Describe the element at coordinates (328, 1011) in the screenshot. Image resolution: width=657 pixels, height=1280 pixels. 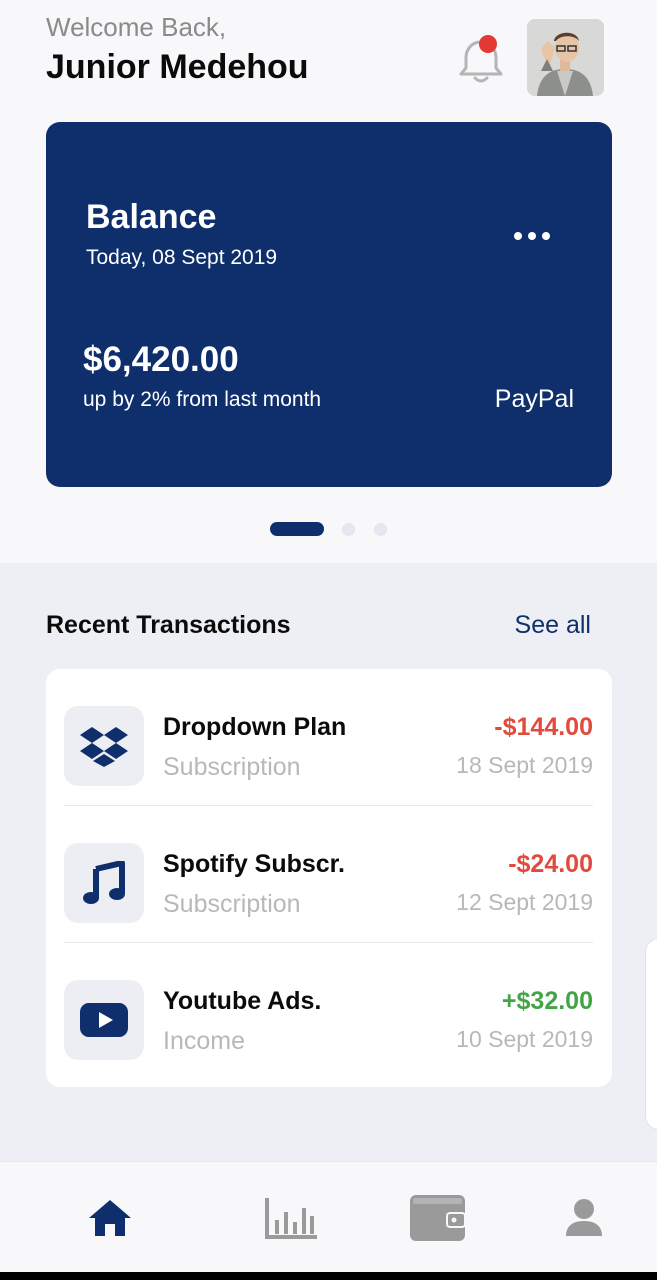
I see `list-item: Youtube Ads. Income +$32.00 10 Sept 2019` at that location.